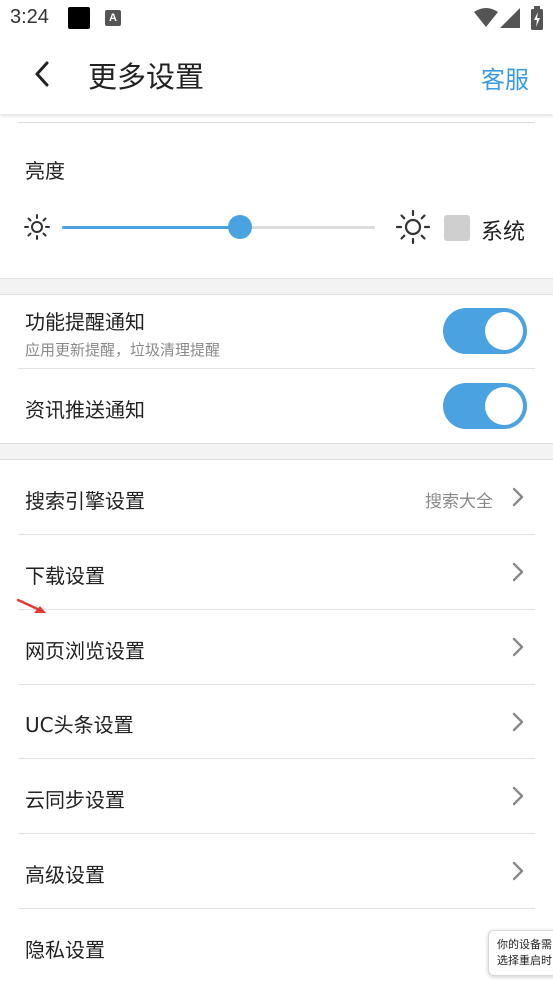 The image size is (553, 984). I want to click on news-notification-toggle, so click(485, 406).